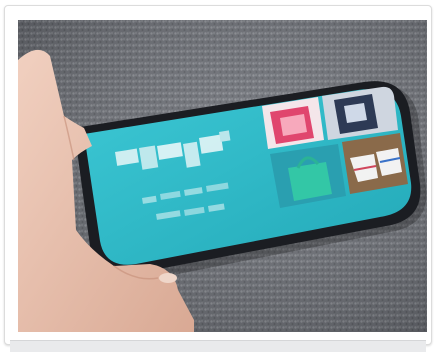  What do you see at coordinates (218, 346) in the screenshot?
I see `caption-bar` at bounding box center [218, 346].